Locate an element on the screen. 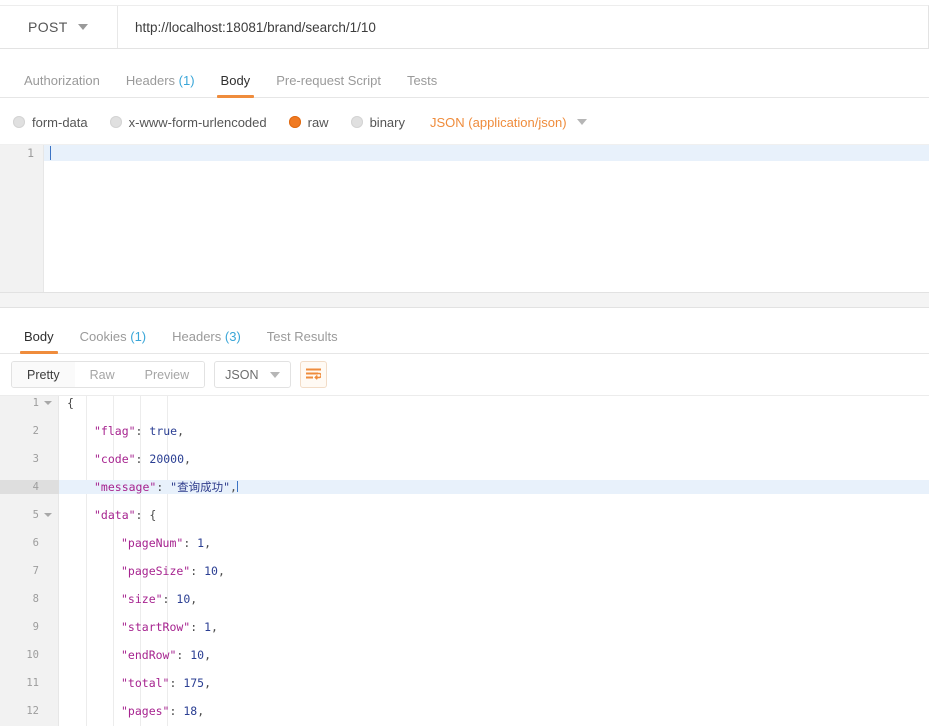 The height and width of the screenshot is (726, 929). body-type-raw: raw is located at coordinates (308, 122).